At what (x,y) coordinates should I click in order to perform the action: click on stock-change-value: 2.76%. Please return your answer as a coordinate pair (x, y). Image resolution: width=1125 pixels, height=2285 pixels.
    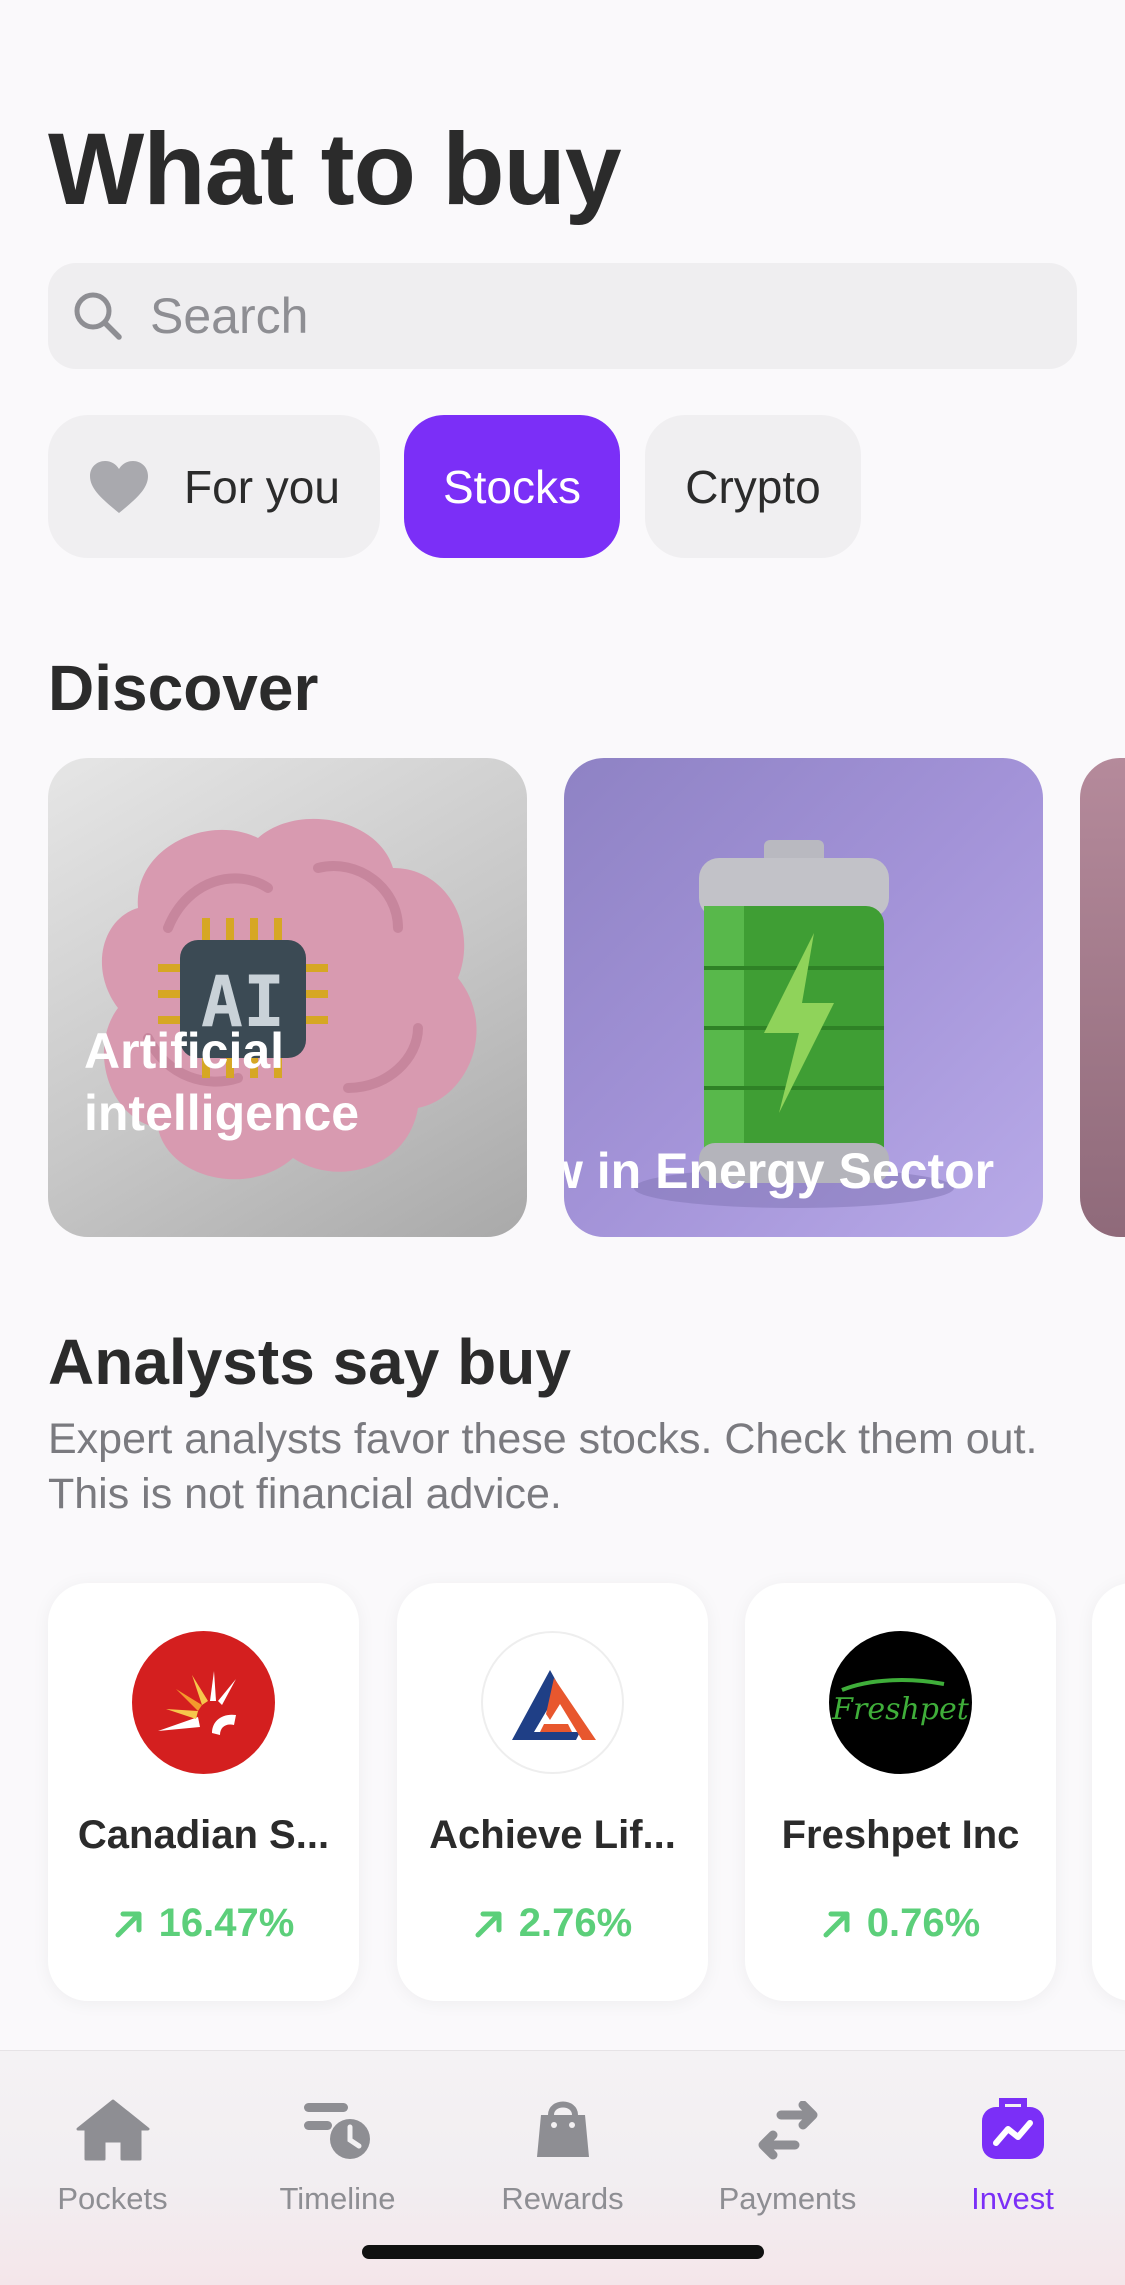
    Looking at the image, I should click on (575, 1923).